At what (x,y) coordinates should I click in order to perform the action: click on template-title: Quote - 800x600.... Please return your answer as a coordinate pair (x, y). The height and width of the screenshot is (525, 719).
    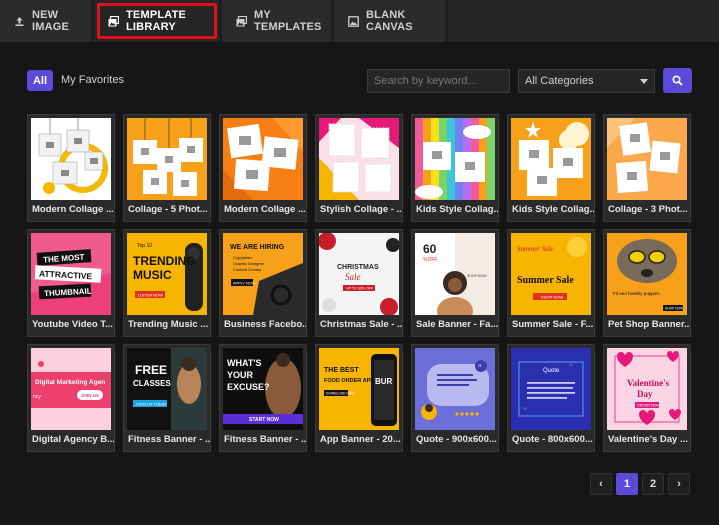
    Looking at the image, I should click on (552, 439).